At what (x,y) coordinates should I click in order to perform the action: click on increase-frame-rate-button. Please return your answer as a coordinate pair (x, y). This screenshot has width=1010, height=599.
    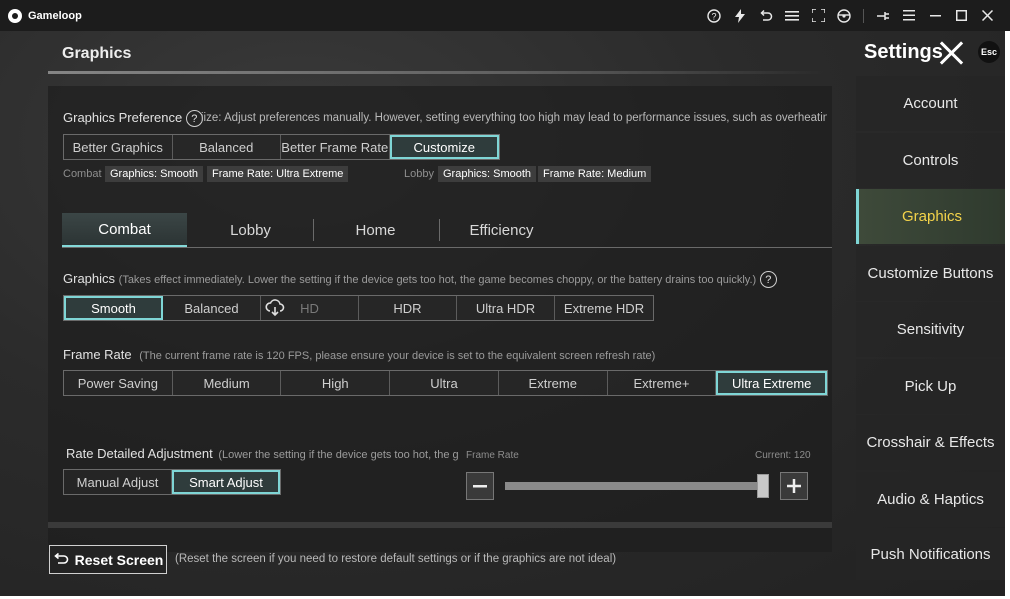
    Looking at the image, I should click on (794, 486).